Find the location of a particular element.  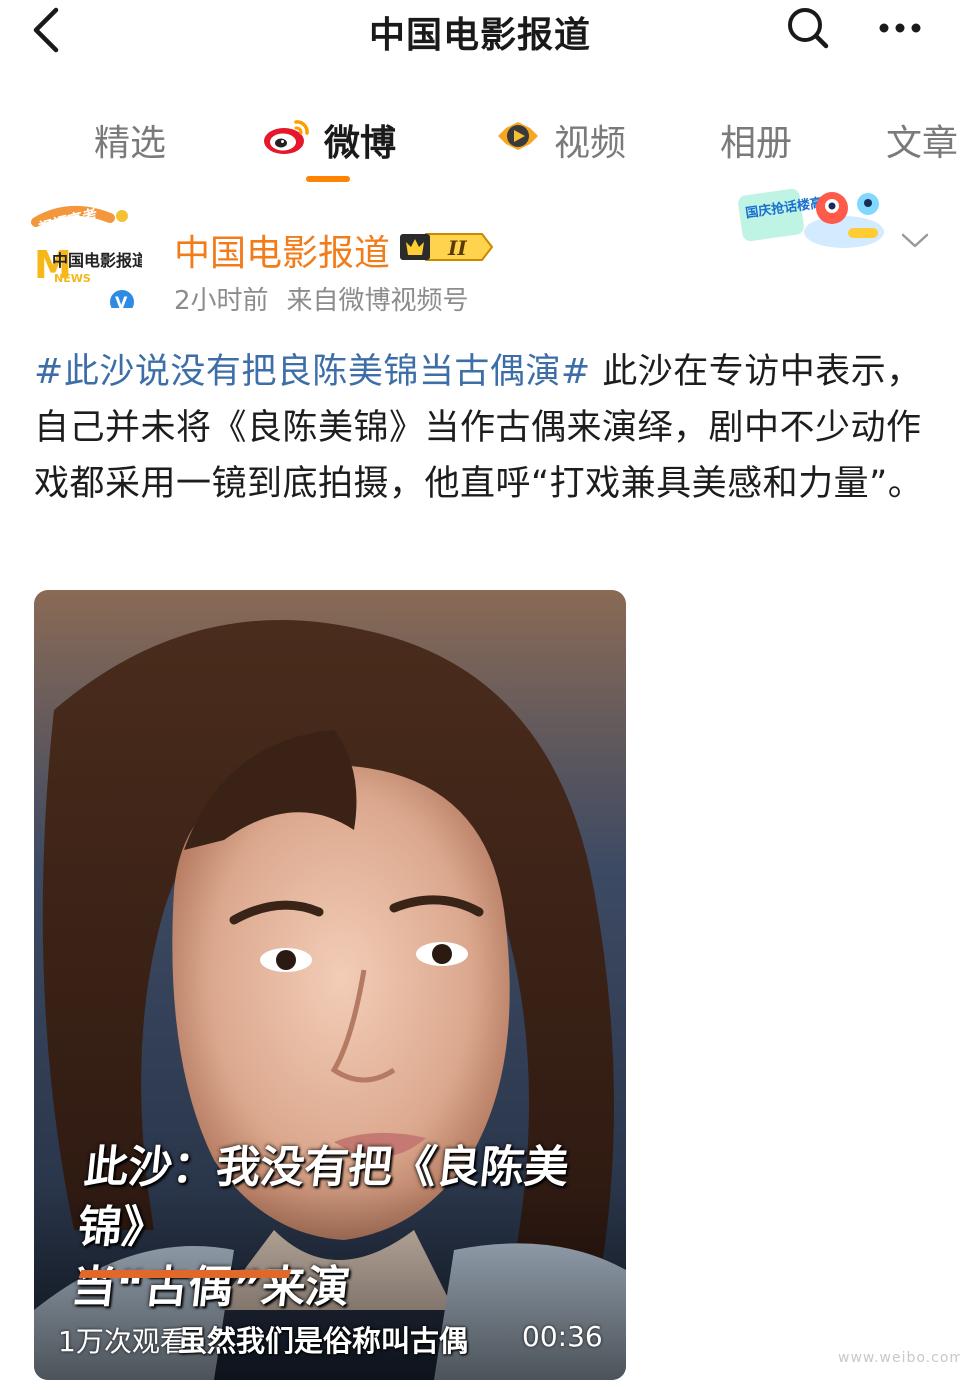

promo-sticker: 国庆抢话楼高手 is located at coordinates (814, 219).